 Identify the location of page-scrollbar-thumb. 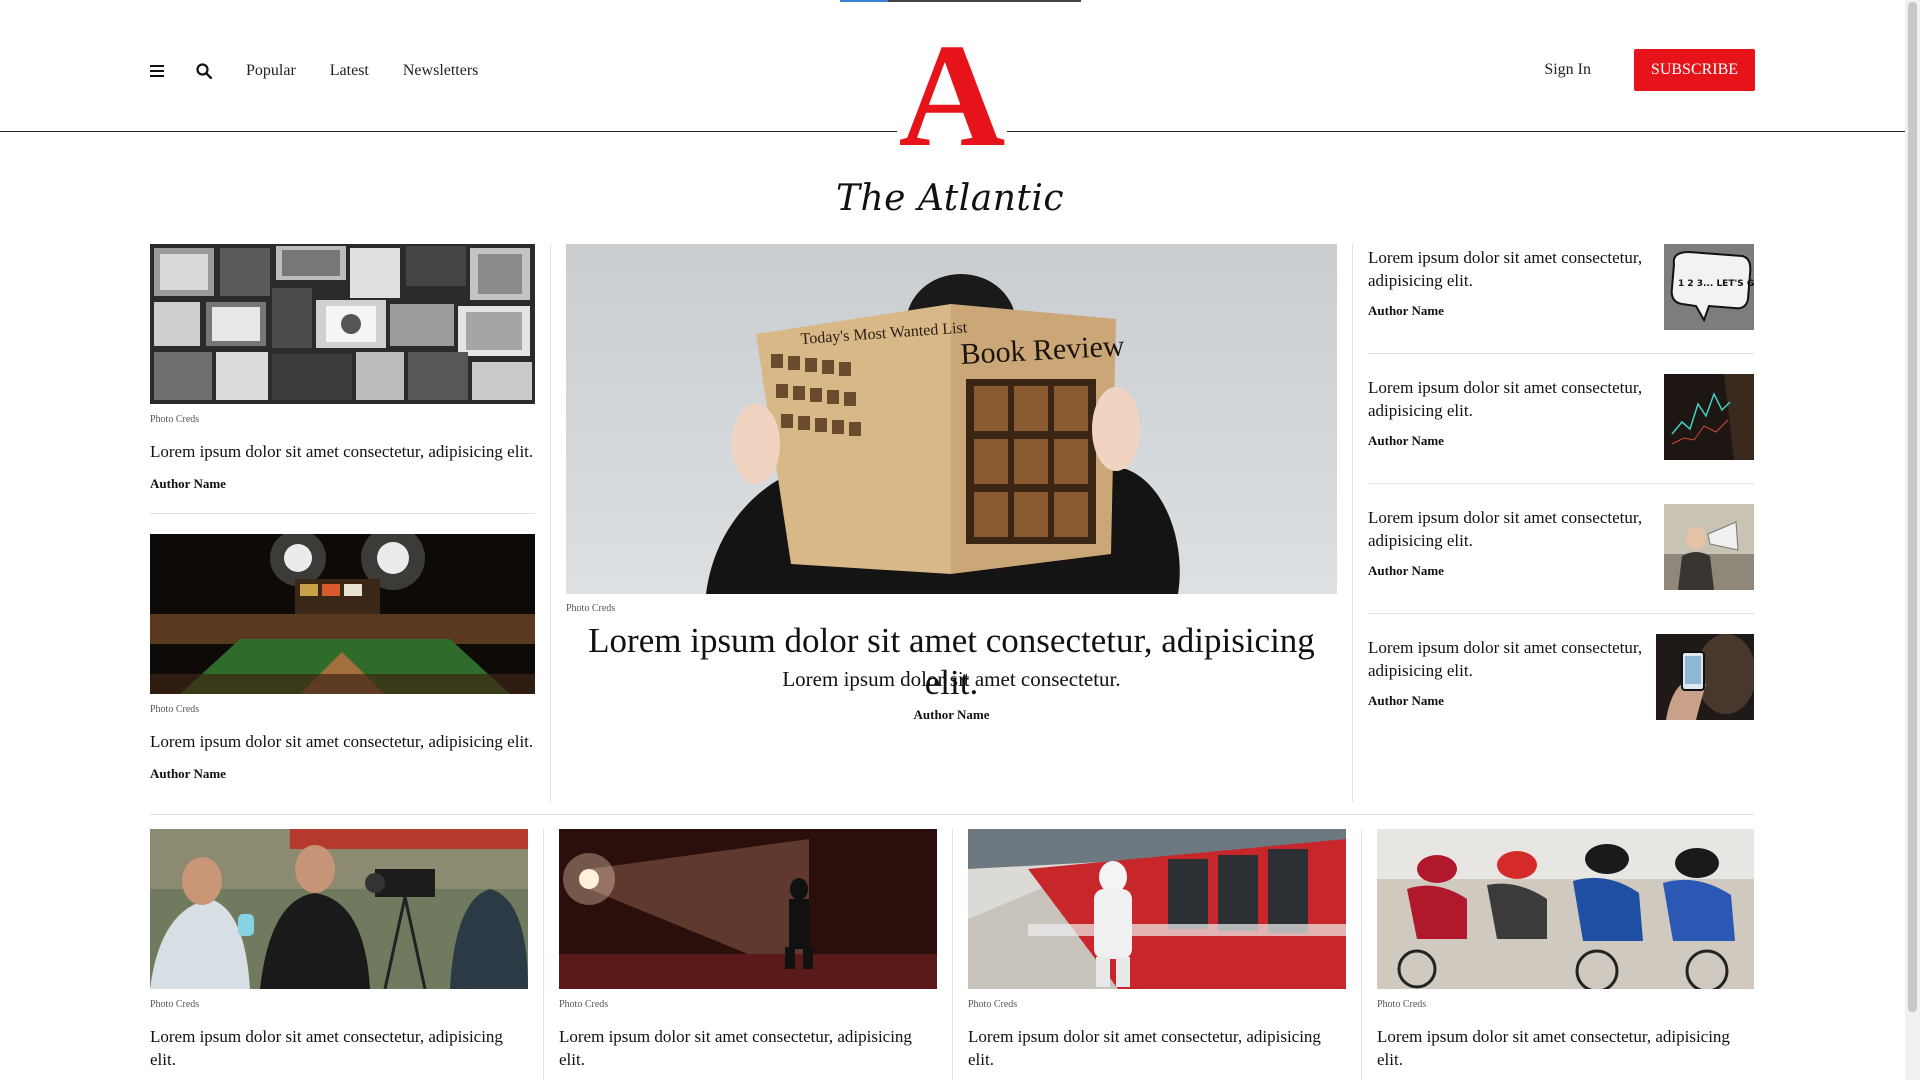
(1912, 507).